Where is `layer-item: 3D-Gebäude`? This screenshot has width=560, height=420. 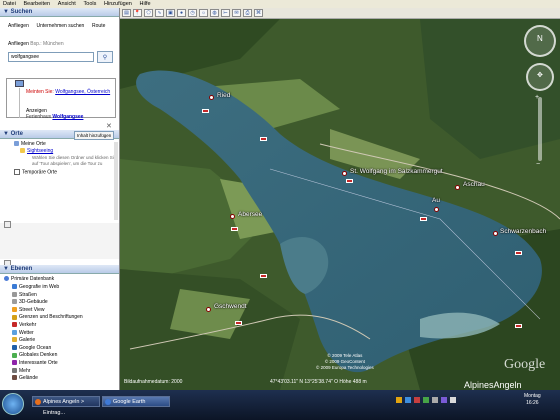
layer-item: 3D-Gebäude is located at coordinates (30, 302).